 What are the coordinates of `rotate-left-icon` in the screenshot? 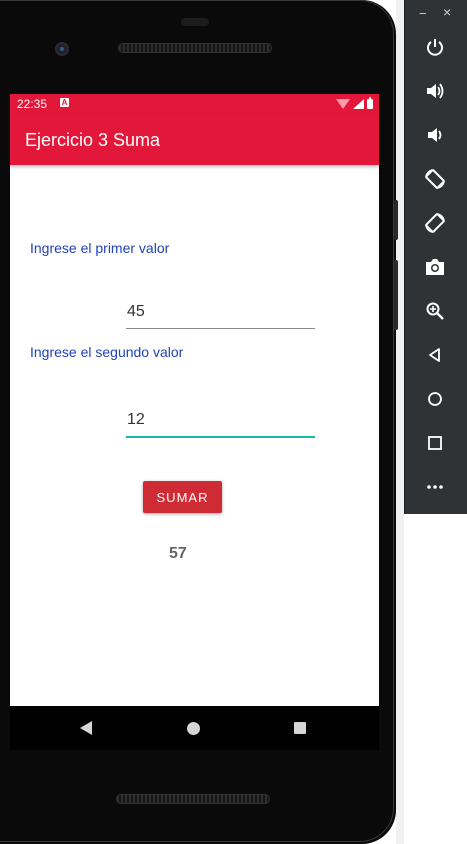 It's located at (435, 179).